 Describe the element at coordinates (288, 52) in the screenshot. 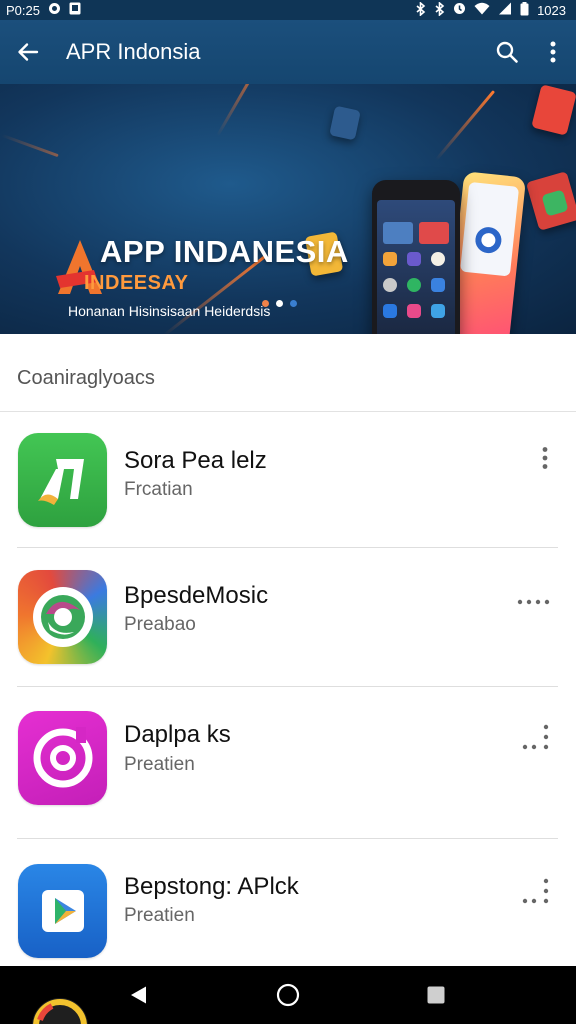

I see `app-bar: APR Indonsia` at that location.